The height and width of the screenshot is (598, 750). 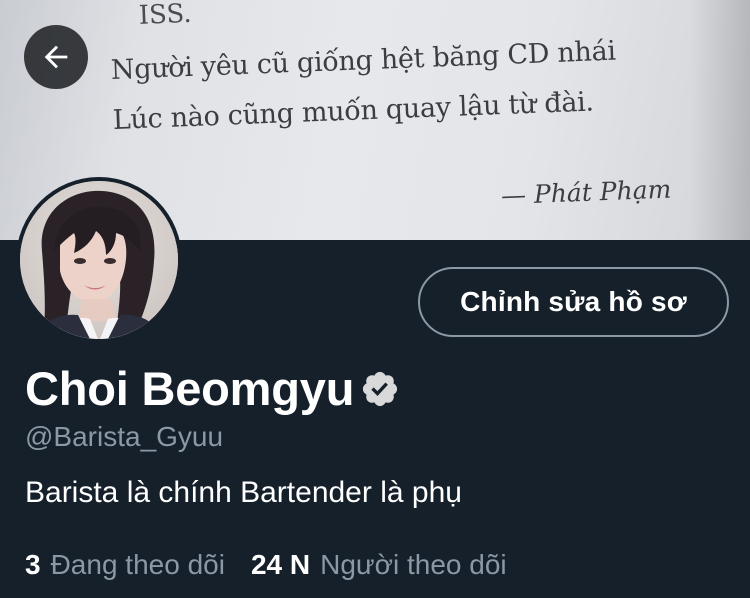 What do you see at coordinates (190, 388) in the screenshot?
I see `display-name: Choi Beomgyu` at bounding box center [190, 388].